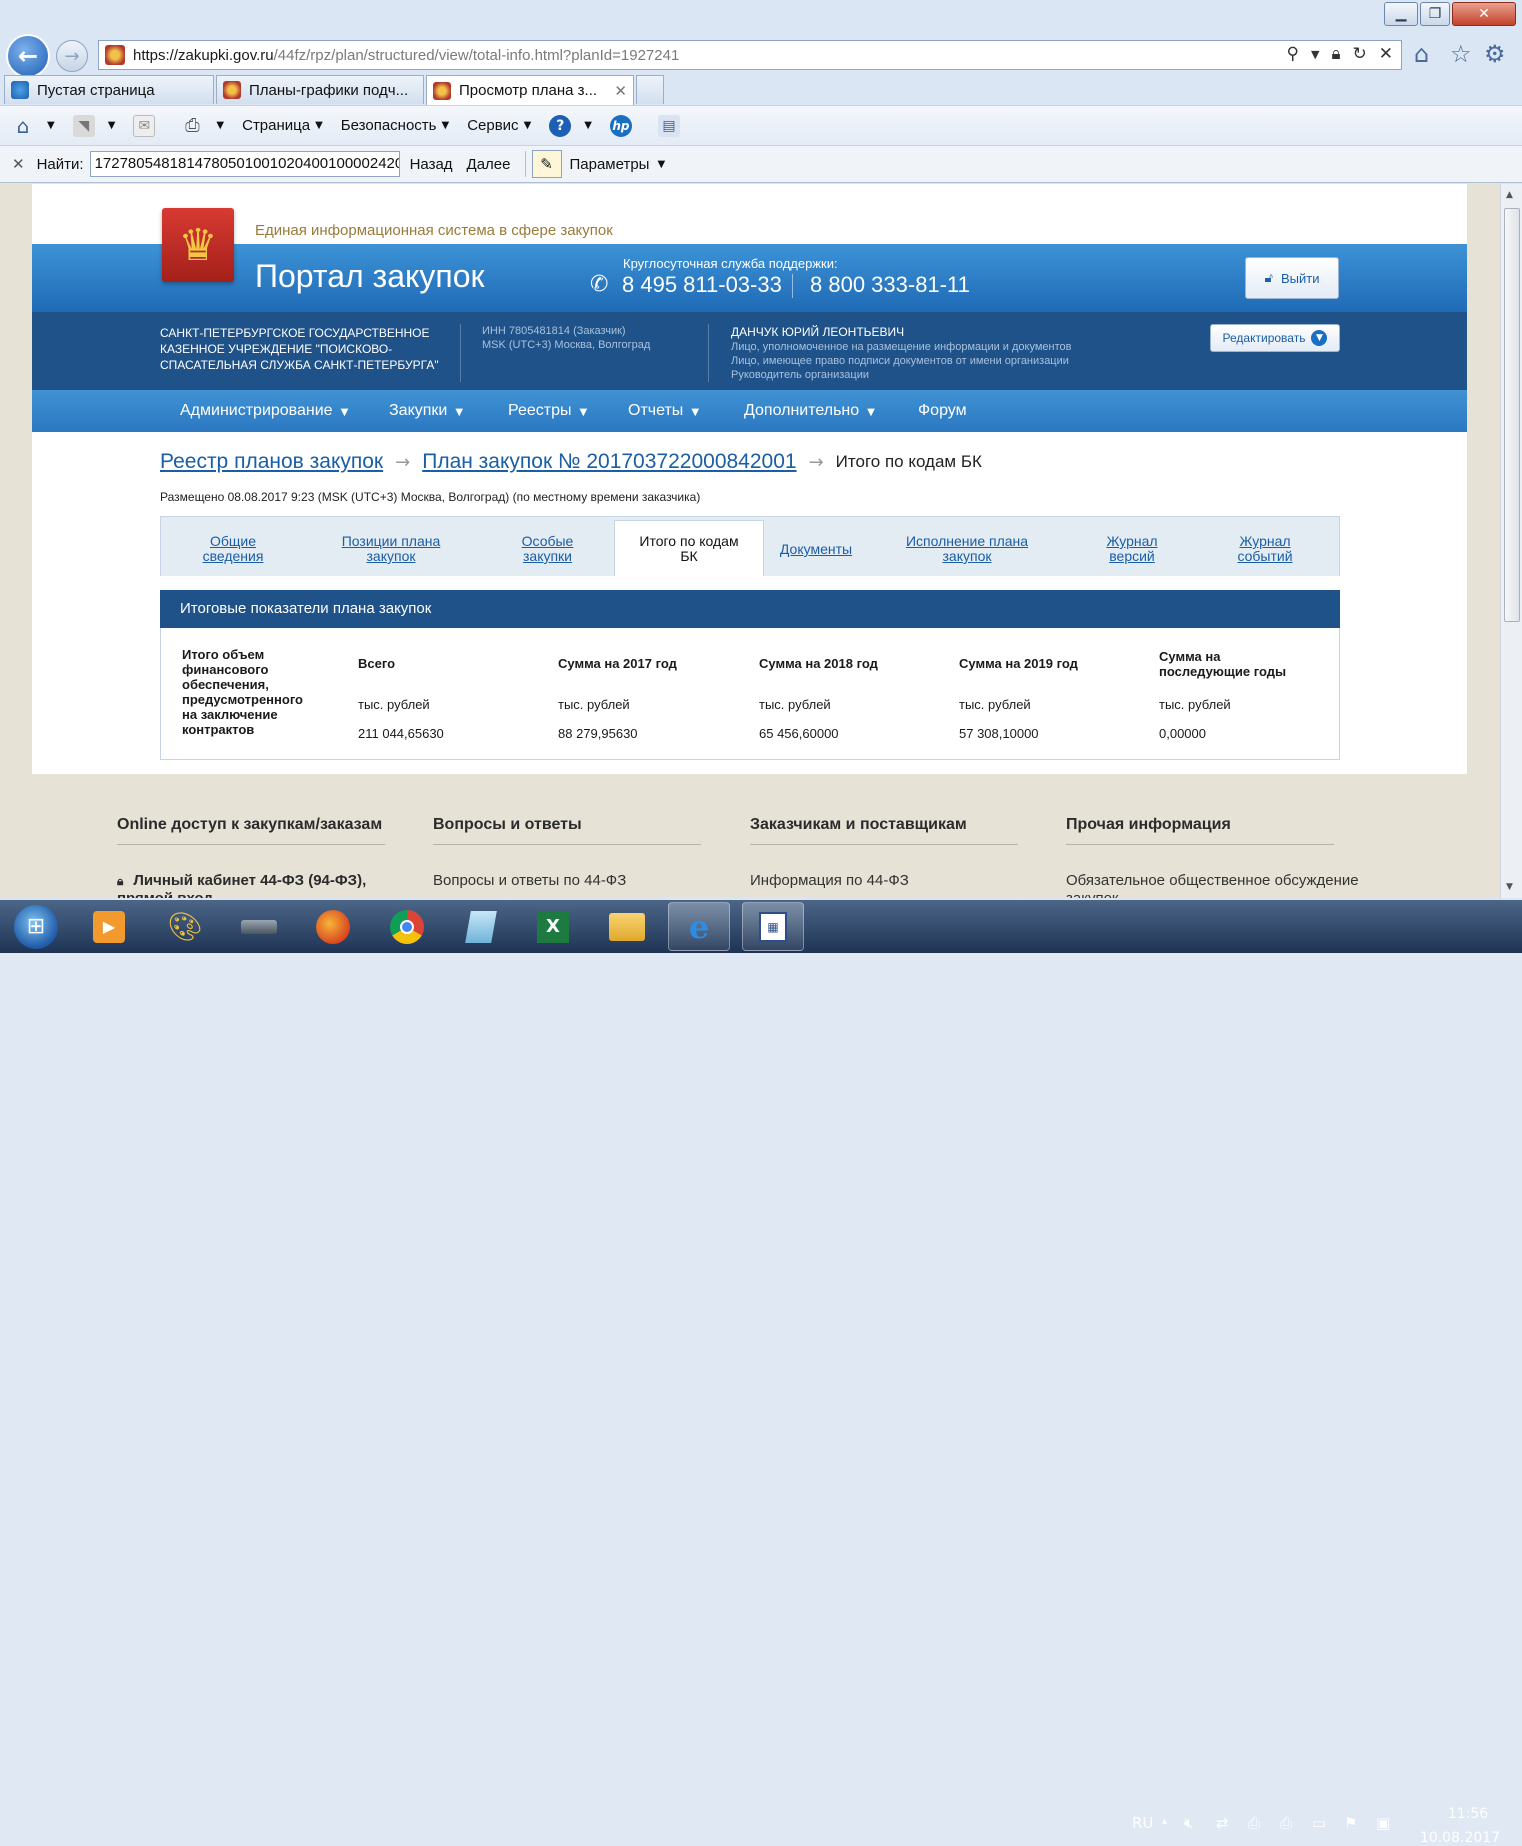  What do you see at coordinates (493, 125) in the screenshot?
I see `service-menu-label: Сервис` at bounding box center [493, 125].